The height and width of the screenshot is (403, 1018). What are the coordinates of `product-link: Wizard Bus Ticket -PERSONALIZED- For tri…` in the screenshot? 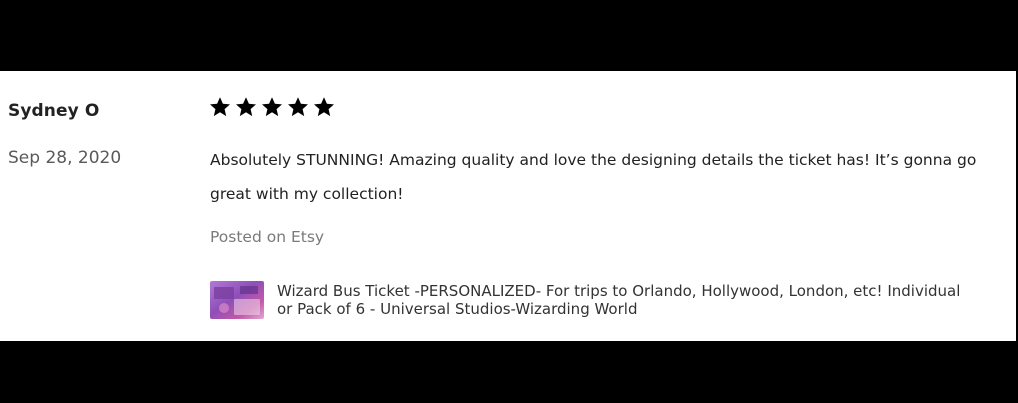 It's located at (593, 300).